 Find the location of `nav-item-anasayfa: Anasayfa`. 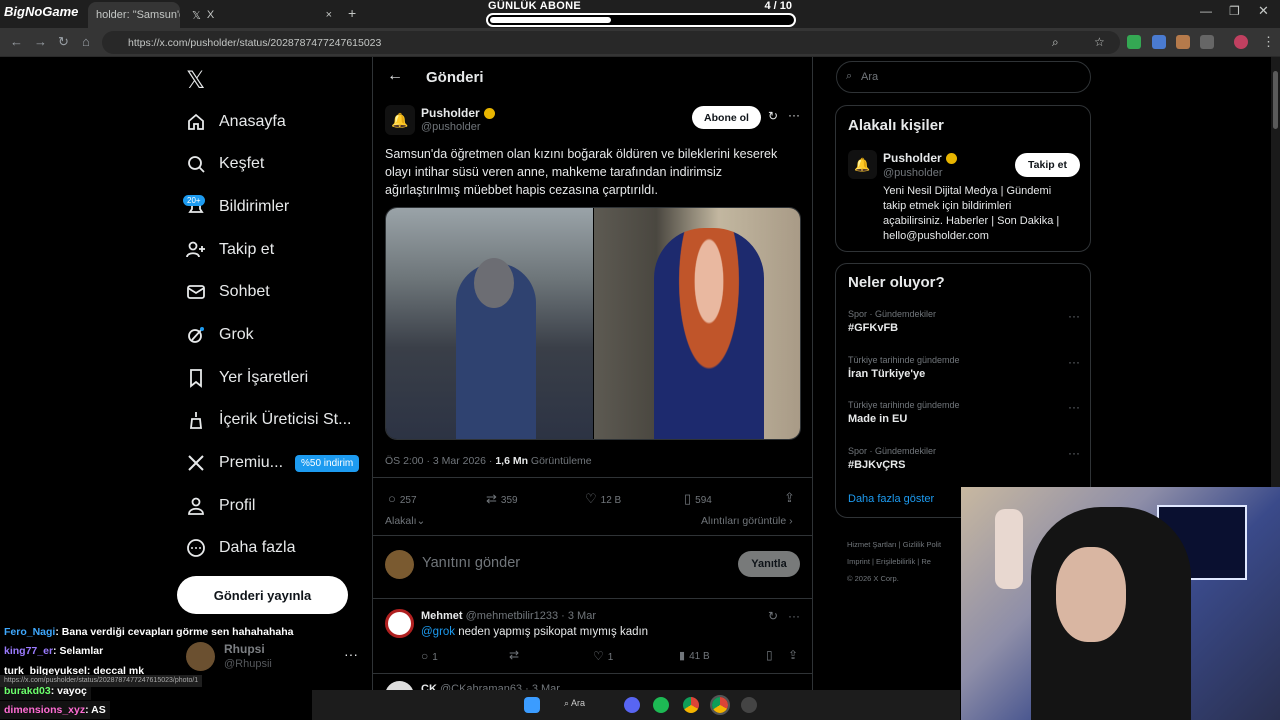

nav-item-anasayfa: Anasayfa is located at coordinates (235, 122).